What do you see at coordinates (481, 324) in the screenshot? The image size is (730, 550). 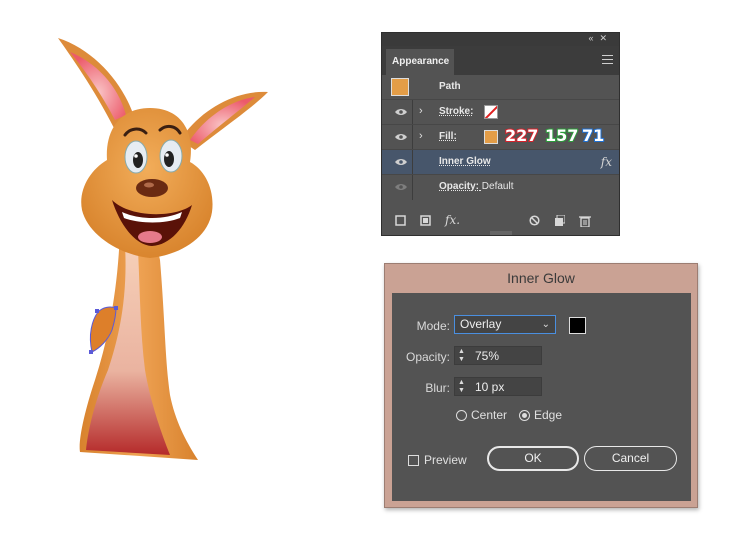 I see `mode-value: Overlay` at bounding box center [481, 324].